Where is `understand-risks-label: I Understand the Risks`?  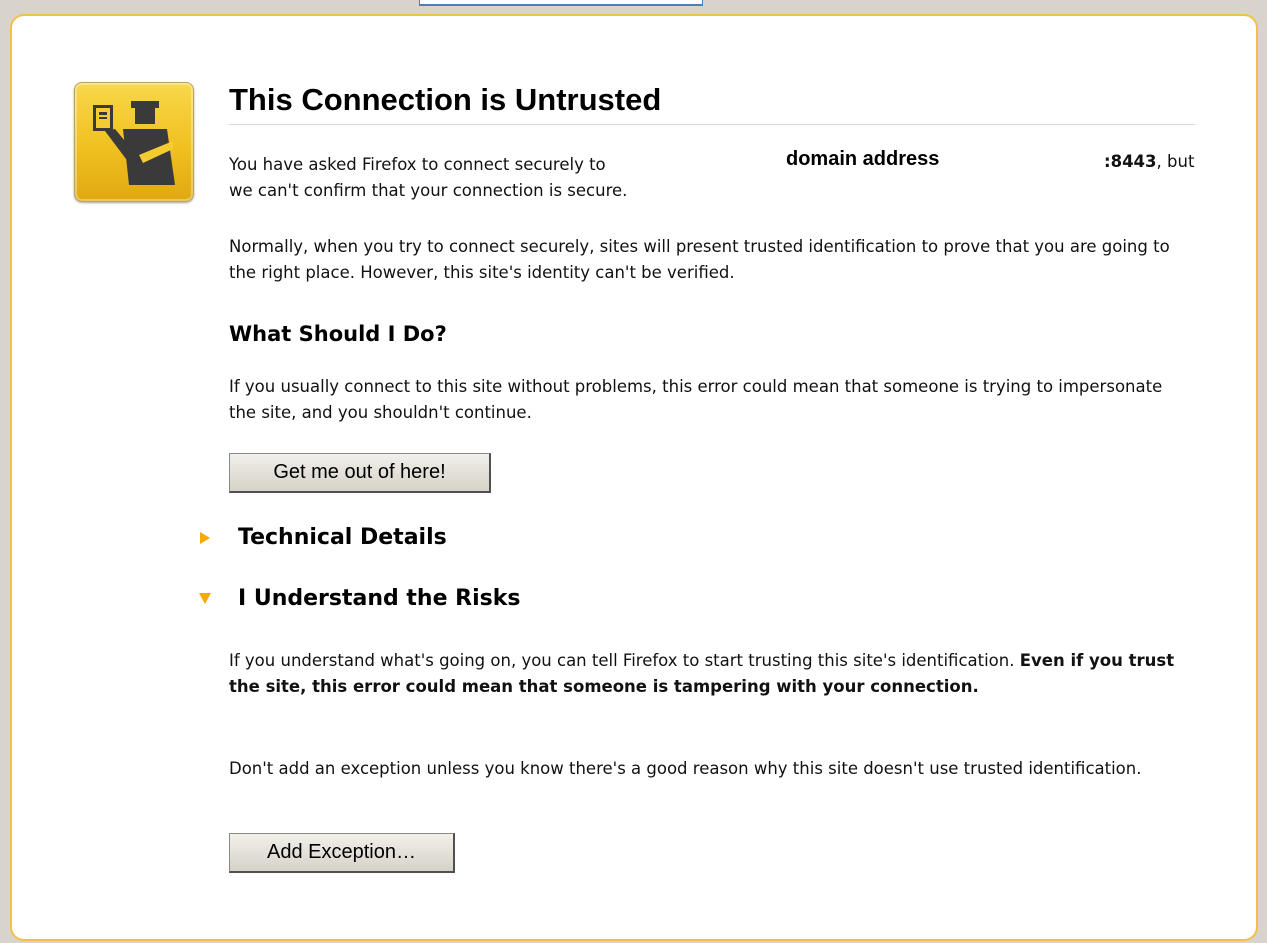 understand-risks-label: I Understand the Risks is located at coordinates (379, 598).